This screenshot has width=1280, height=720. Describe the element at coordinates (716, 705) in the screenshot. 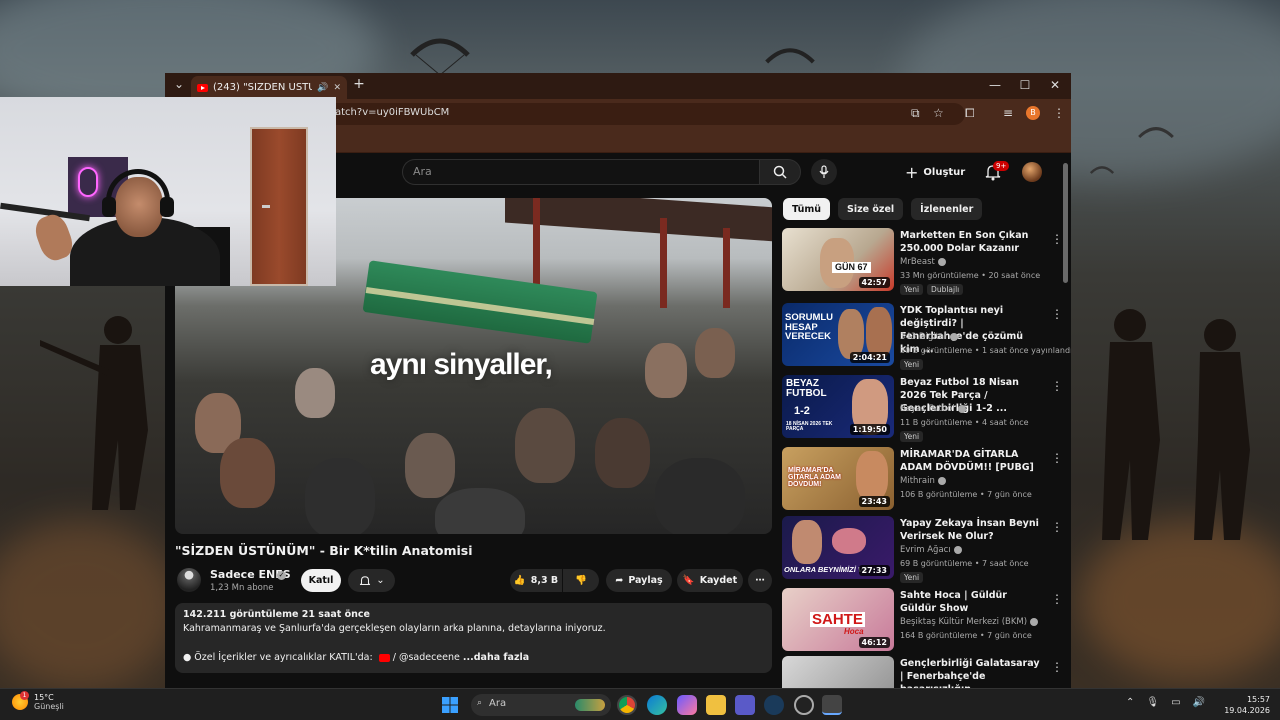

I see `file-explorer-icon` at that location.